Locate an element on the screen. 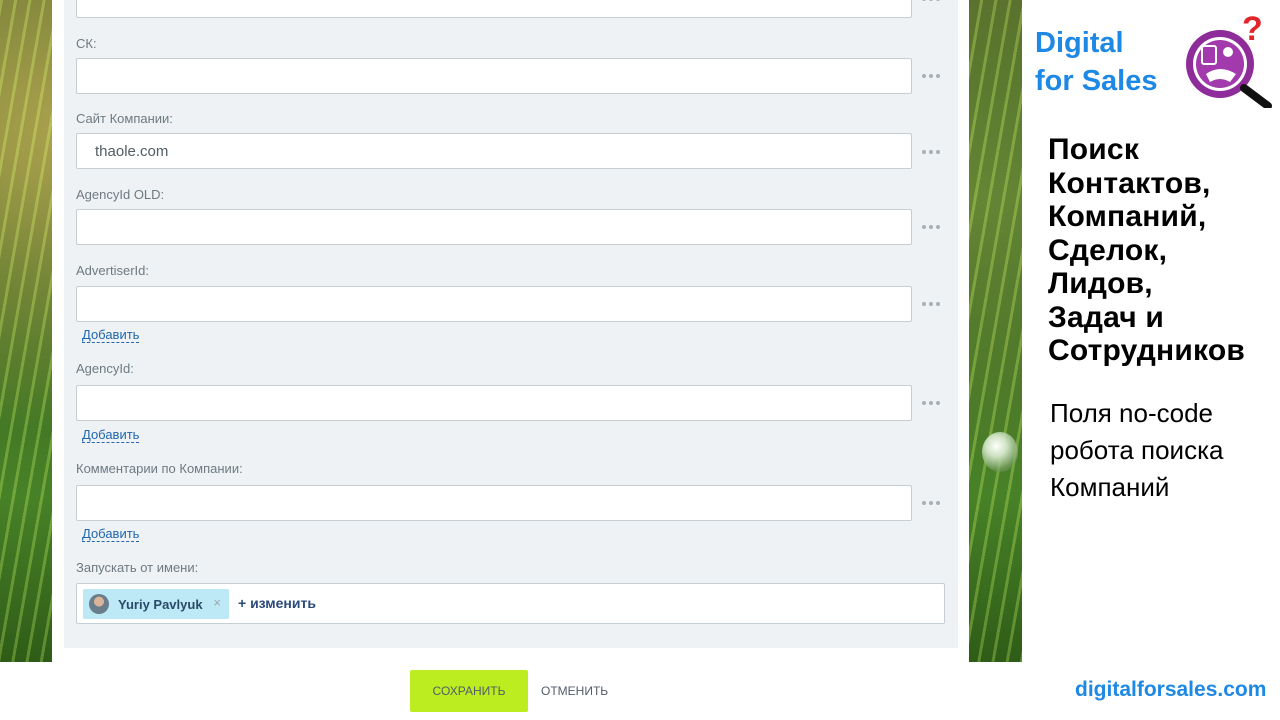 This screenshot has height=720, width=1280. field-input-advertiserid is located at coordinates (494, 304).